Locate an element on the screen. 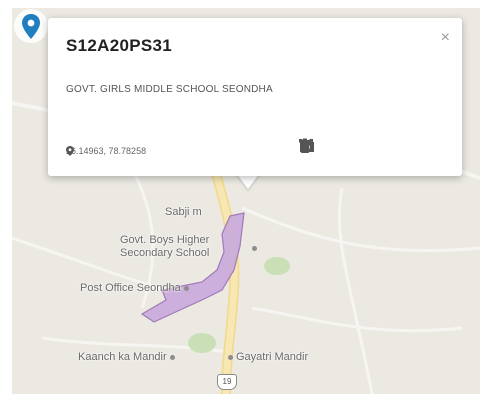  coordinates-text: 26.14963, 78.78258 is located at coordinates (106, 151).